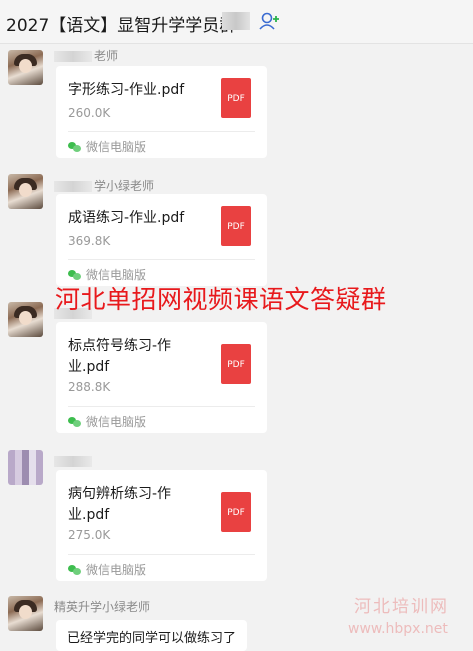  Describe the element at coordinates (126, 218) in the screenshot. I see `file-name: 成语练习-作业.pdf` at that location.